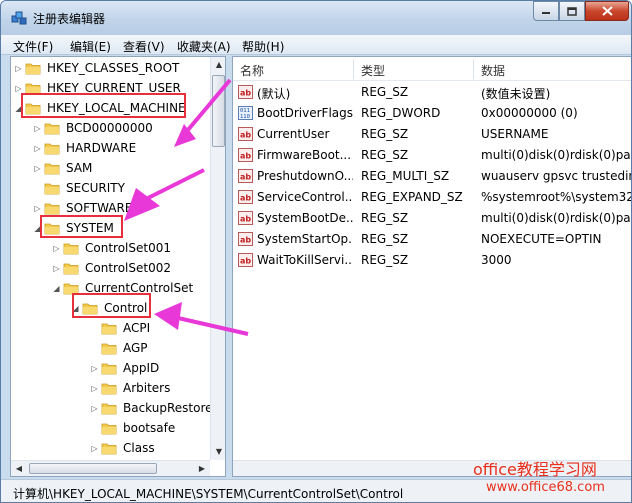 The width and height of the screenshot is (632, 503). Describe the element at coordinates (144, 46) in the screenshot. I see `menu-view: 查看(V)` at that location.